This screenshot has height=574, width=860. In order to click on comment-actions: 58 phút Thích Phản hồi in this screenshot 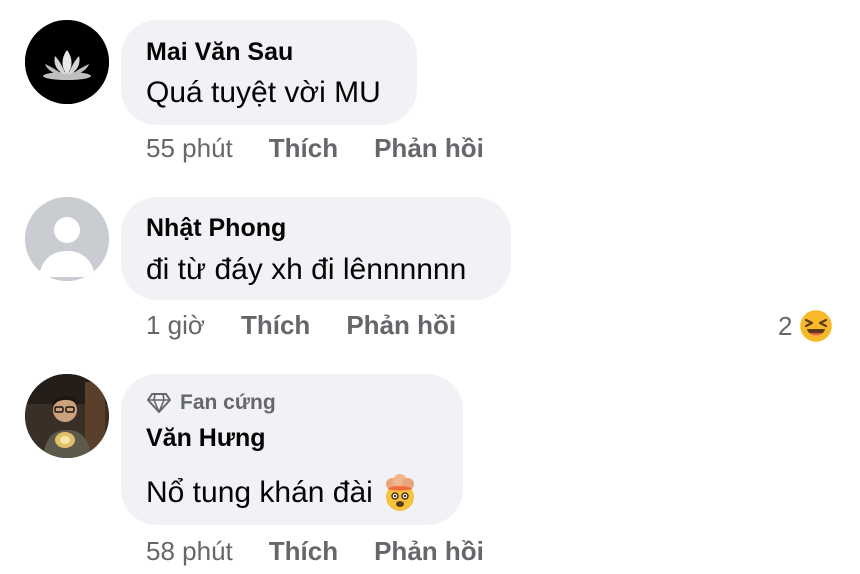, I will do `click(333, 551)`.